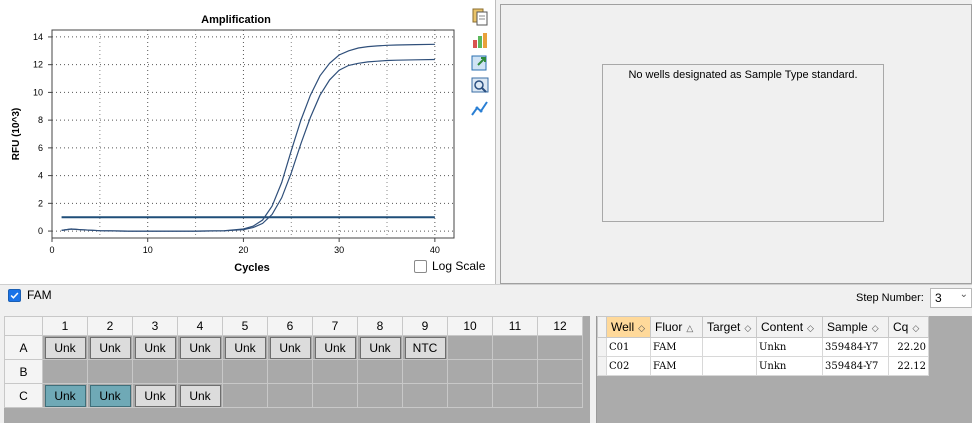 Image resolution: width=972 pixels, height=423 pixels. Describe the element at coordinates (110, 326) in the screenshot. I see `plate-column-header: 2` at that location.